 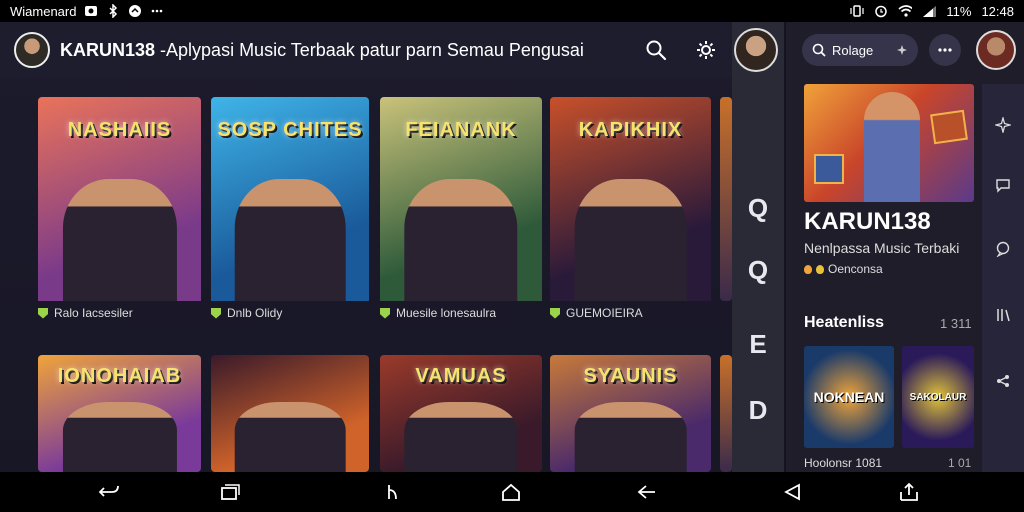 I want to click on more-options-button, so click(x=945, y=50).